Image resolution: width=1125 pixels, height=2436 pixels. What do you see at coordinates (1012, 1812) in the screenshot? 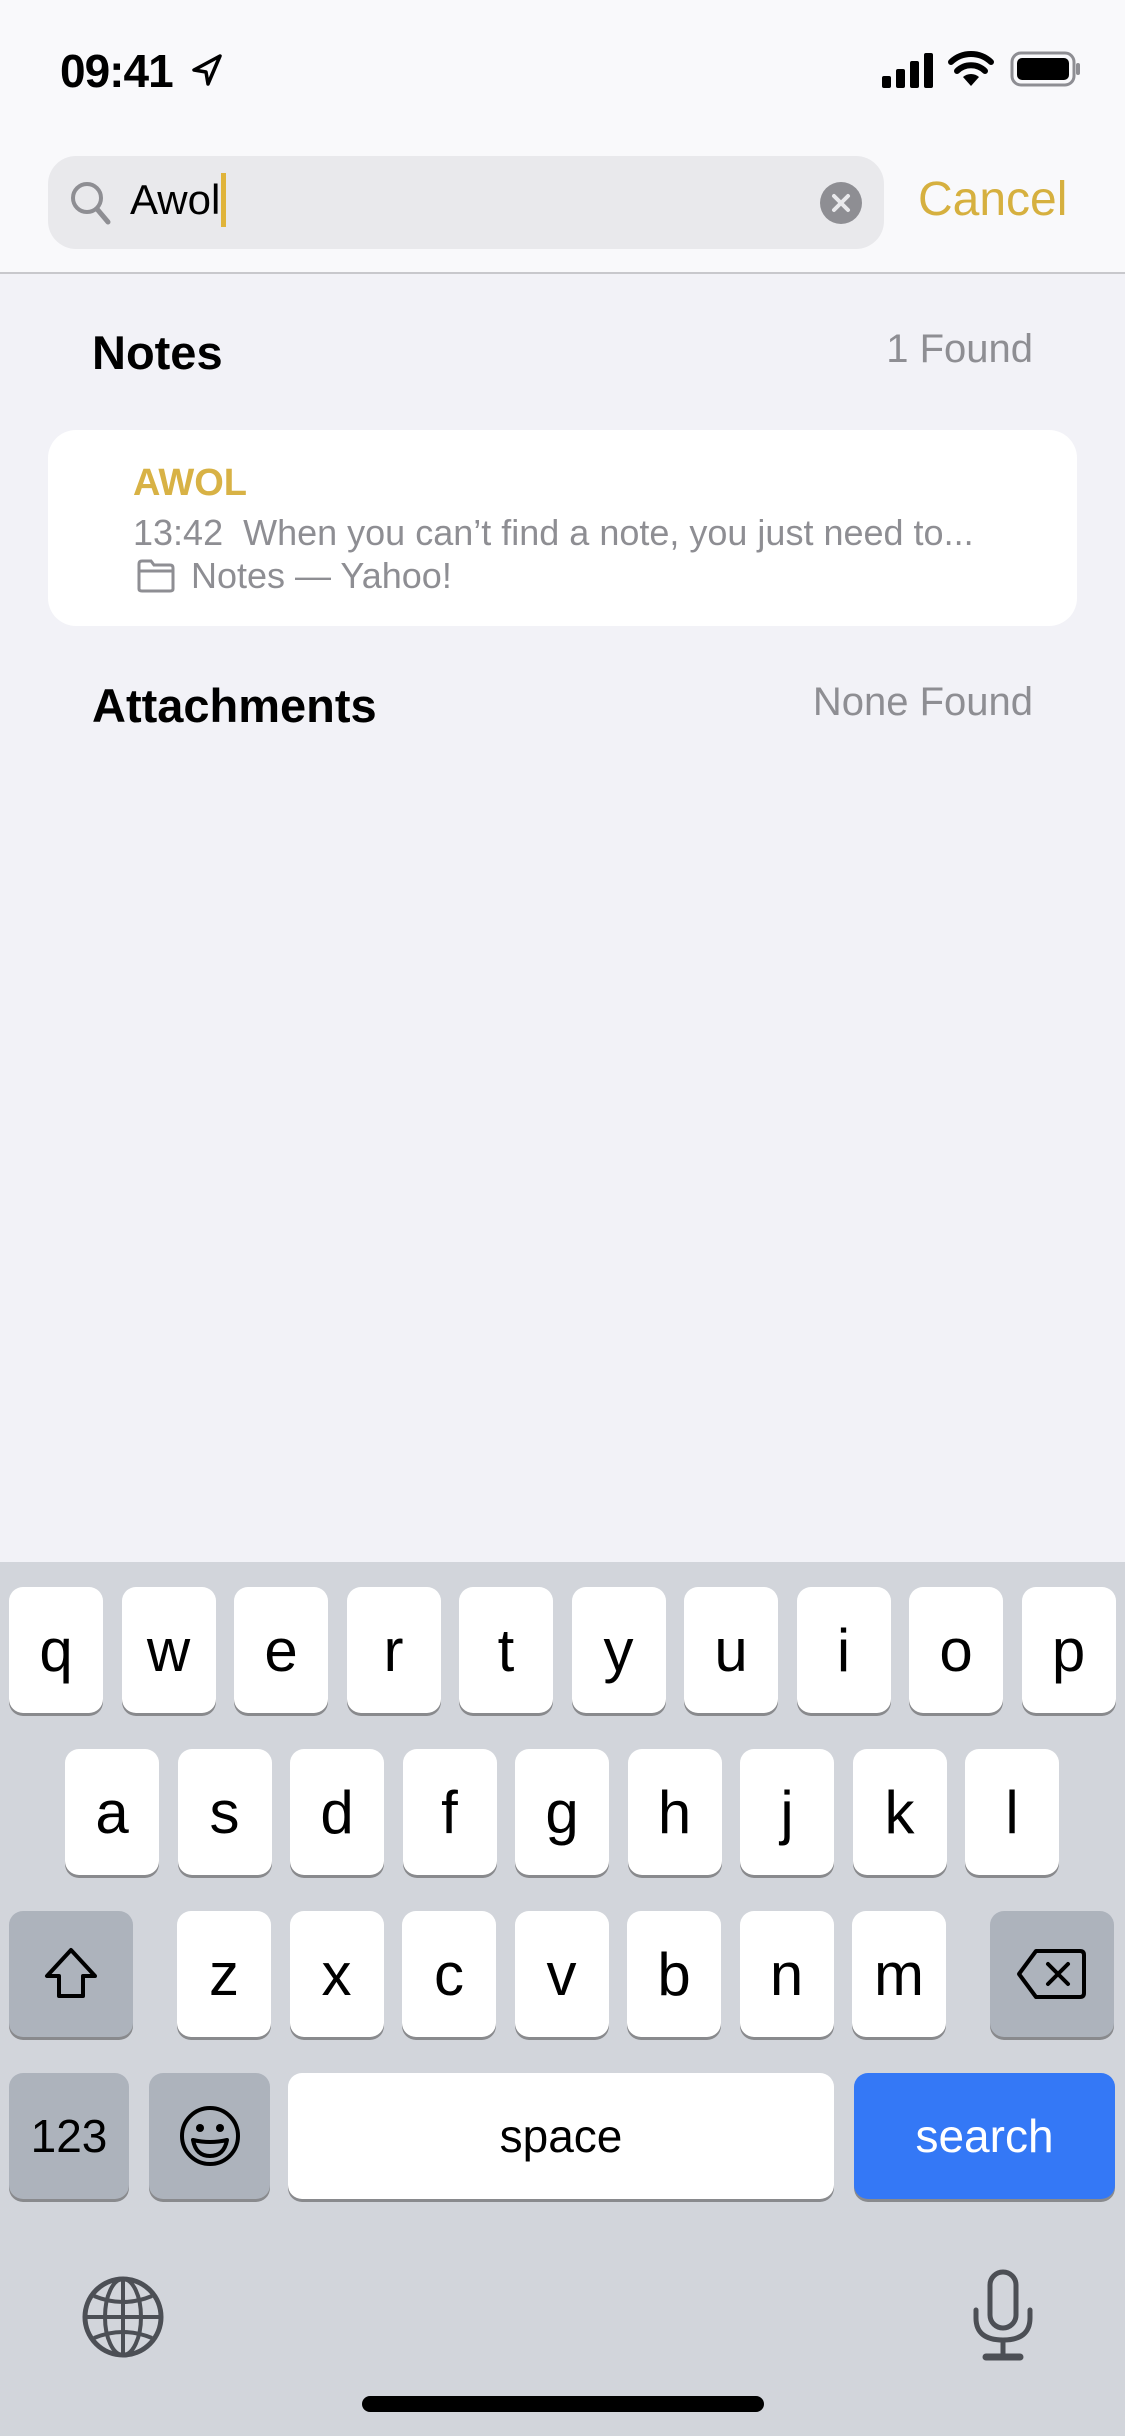
I see `key-l: l` at bounding box center [1012, 1812].